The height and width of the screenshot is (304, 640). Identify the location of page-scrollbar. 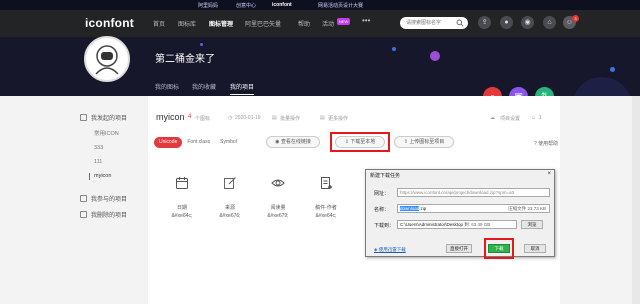
(636, 200).